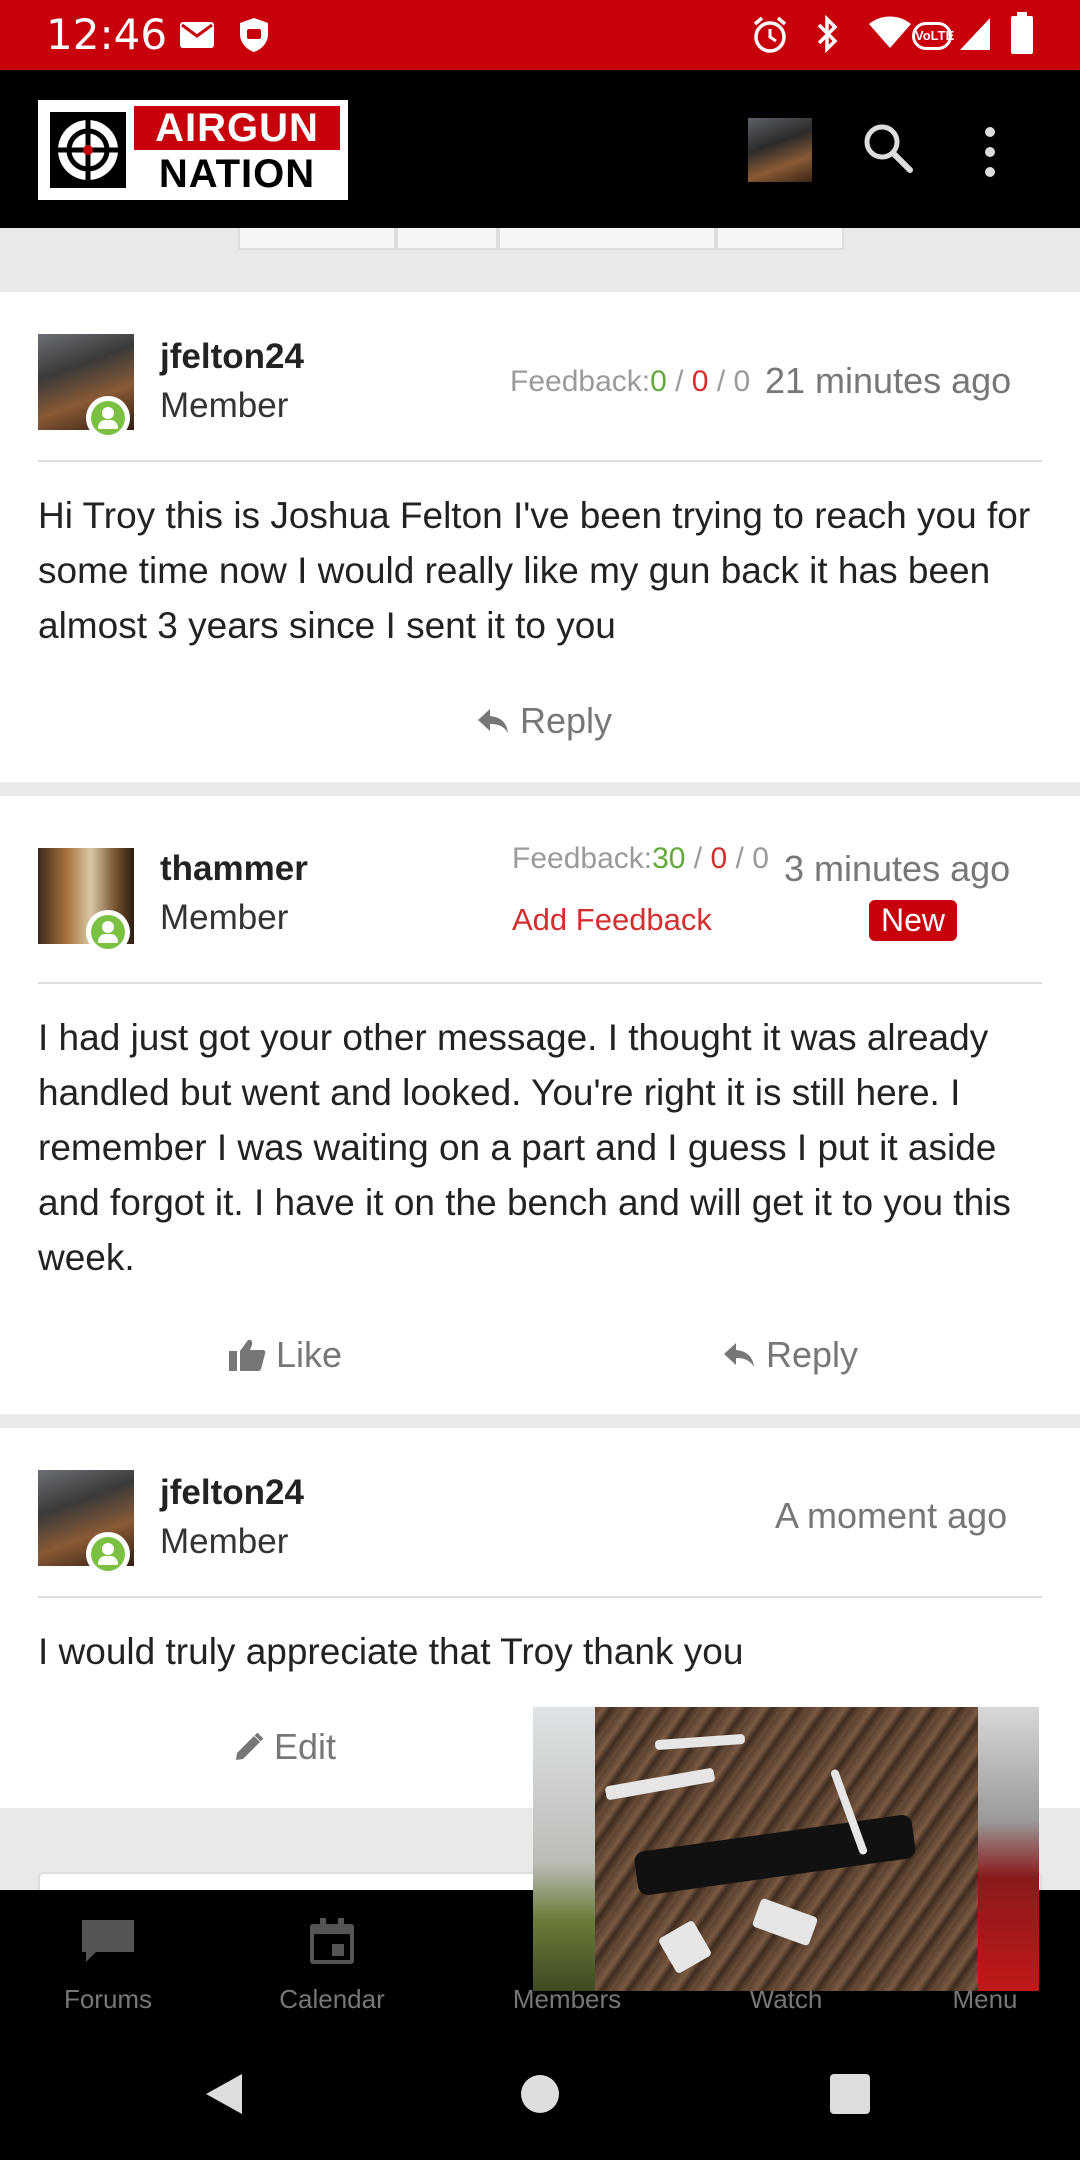 The height and width of the screenshot is (2160, 1080). Describe the element at coordinates (254, 35) in the screenshot. I see `shield-icon` at that location.